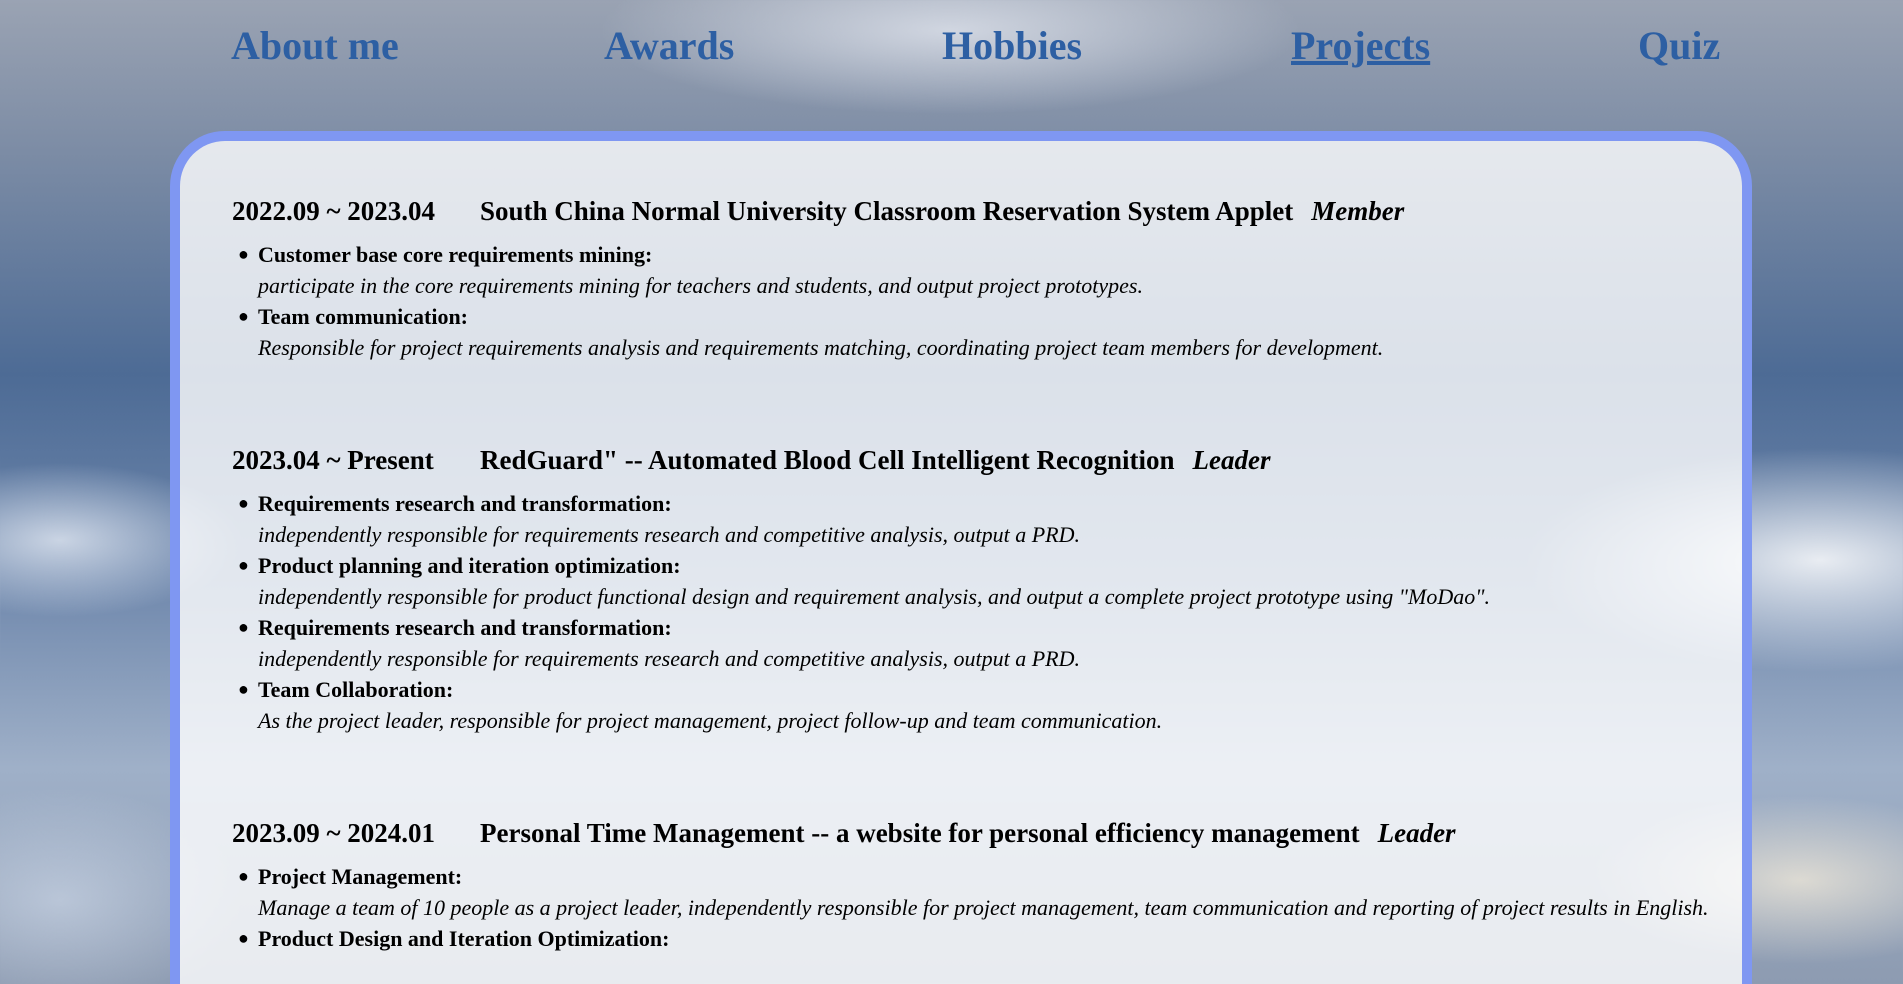  Describe the element at coordinates (1358, 211) in the screenshot. I see `project-role: Member` at that location.